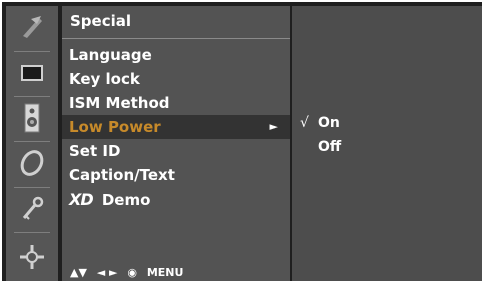 The image size is (484, 283). Describe the element at coordinates (32, 27) in the screenshot. I see `picture-settings-icon` at that location.